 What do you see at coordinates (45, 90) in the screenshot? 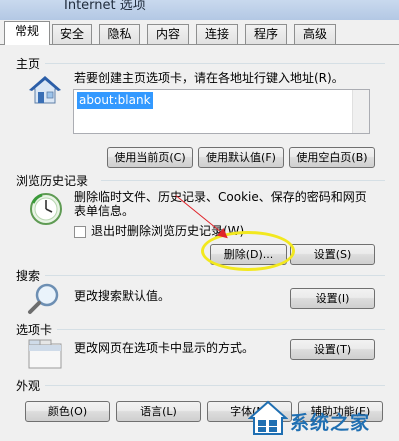
I see `house-icon` at bounding box center [45, 90].